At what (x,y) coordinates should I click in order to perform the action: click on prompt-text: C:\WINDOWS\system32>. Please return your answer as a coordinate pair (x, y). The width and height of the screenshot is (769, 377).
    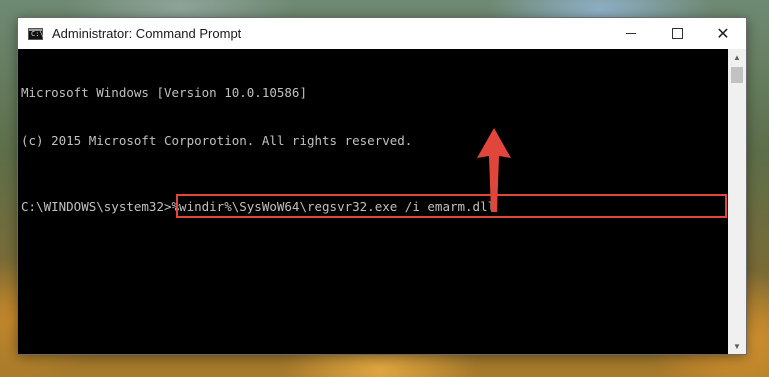
    Looking at the image, I should click on (96, 206).